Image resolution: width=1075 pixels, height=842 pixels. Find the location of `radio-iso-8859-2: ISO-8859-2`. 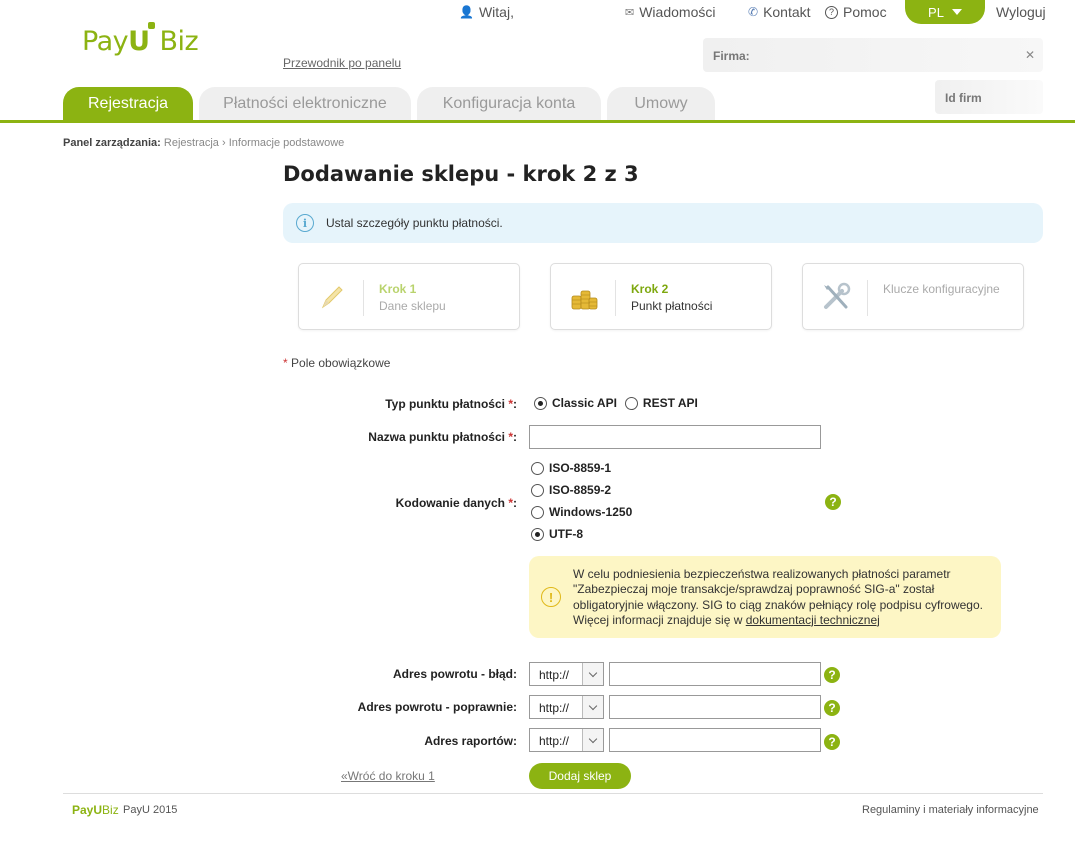

radio-iso-8859-2: ISO-8859-2 is located at coordinates (581, 490).